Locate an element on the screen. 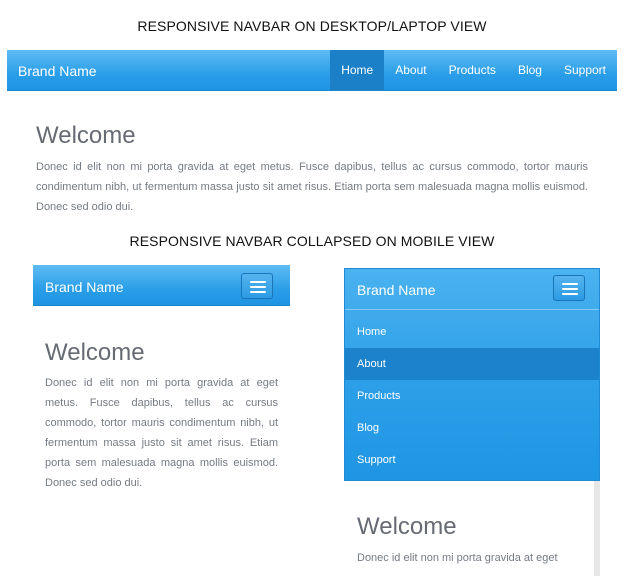 The image size is (624, 576). nav-products: Products is located at coordinates (472, 70).